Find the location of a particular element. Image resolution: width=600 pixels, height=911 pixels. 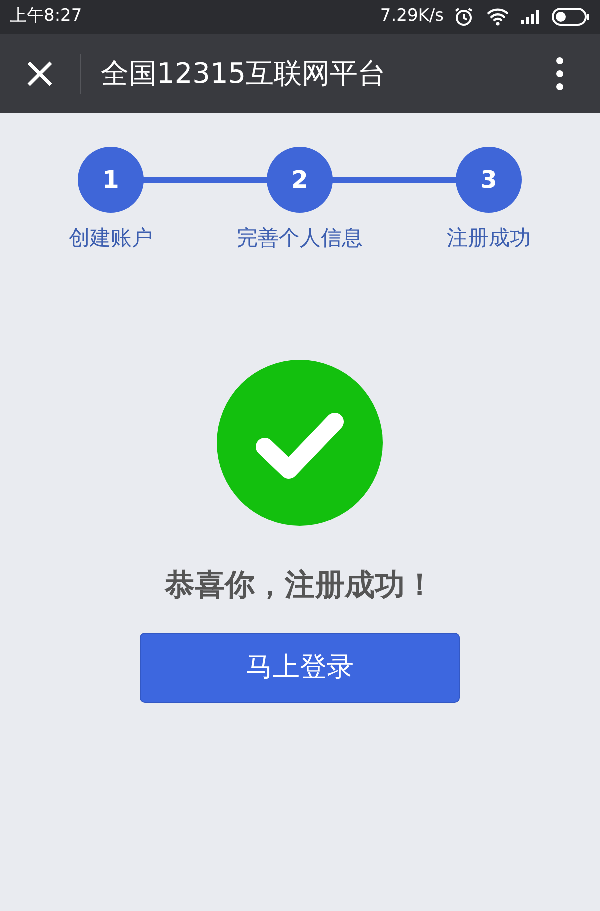

wifi-icon is located at coordinates (498, 17).